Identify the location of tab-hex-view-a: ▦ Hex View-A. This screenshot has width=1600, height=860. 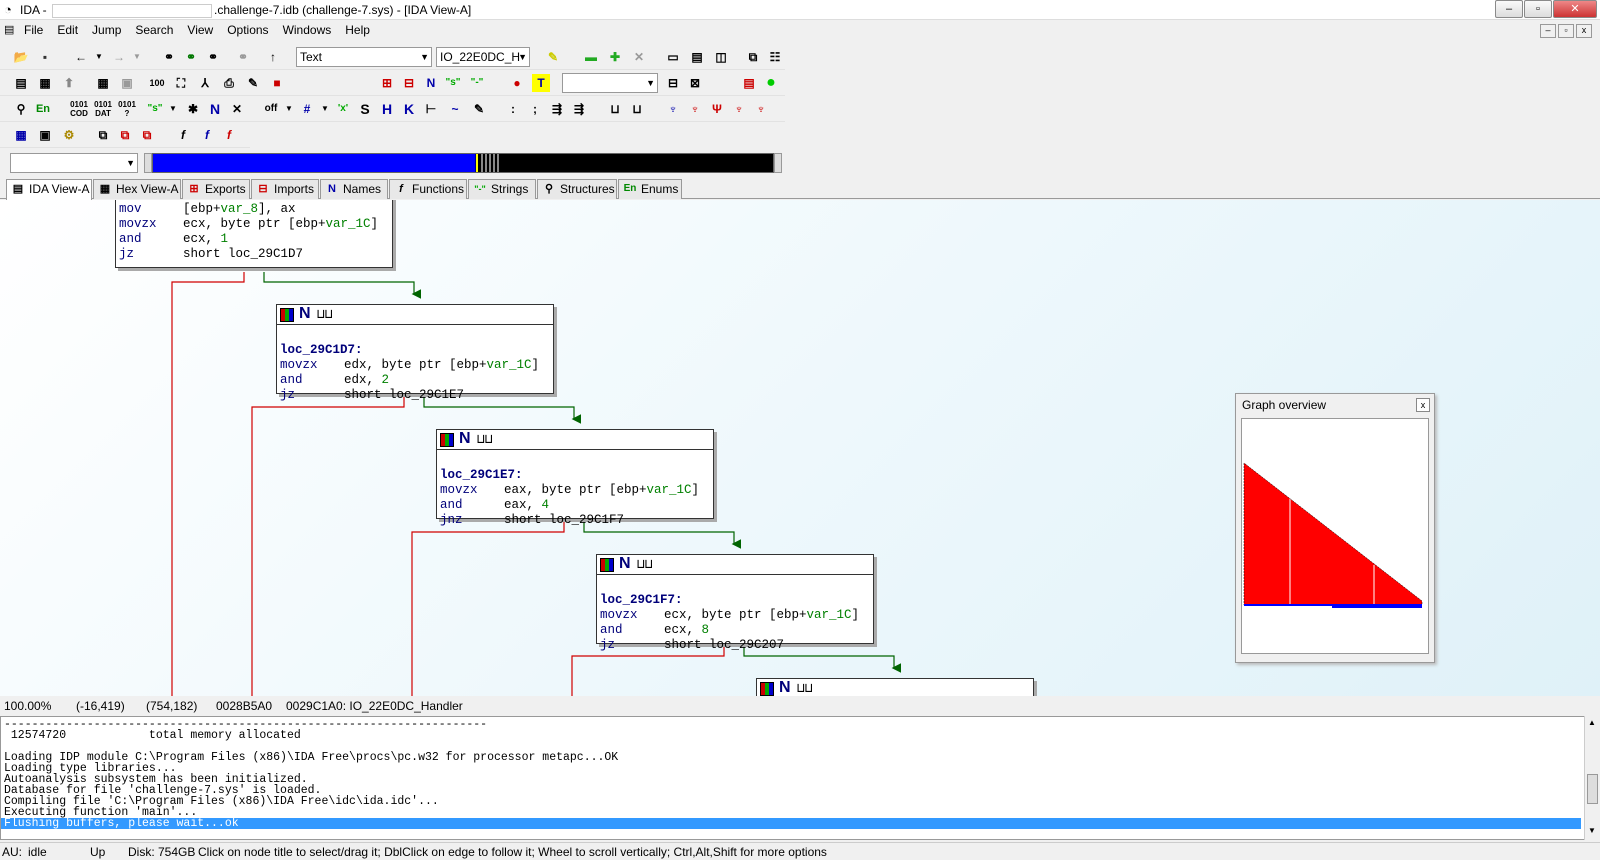
(137, 189).